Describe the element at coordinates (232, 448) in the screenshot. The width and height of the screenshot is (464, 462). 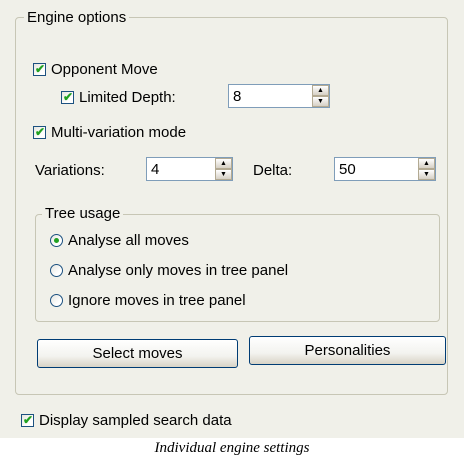
I see `figure-caption: Individual engine settings` at that location.